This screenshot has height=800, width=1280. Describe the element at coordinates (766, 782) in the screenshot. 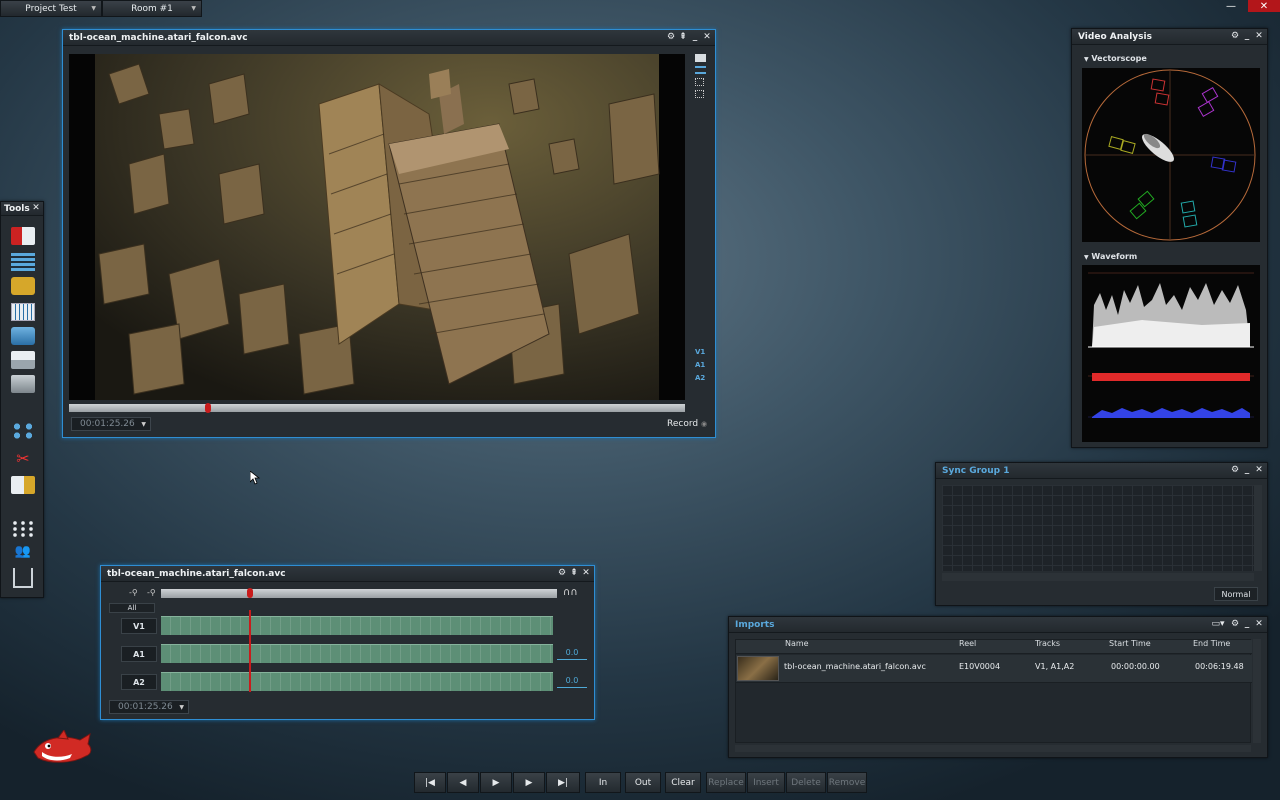

I see `insert-button: Insert` at that location.